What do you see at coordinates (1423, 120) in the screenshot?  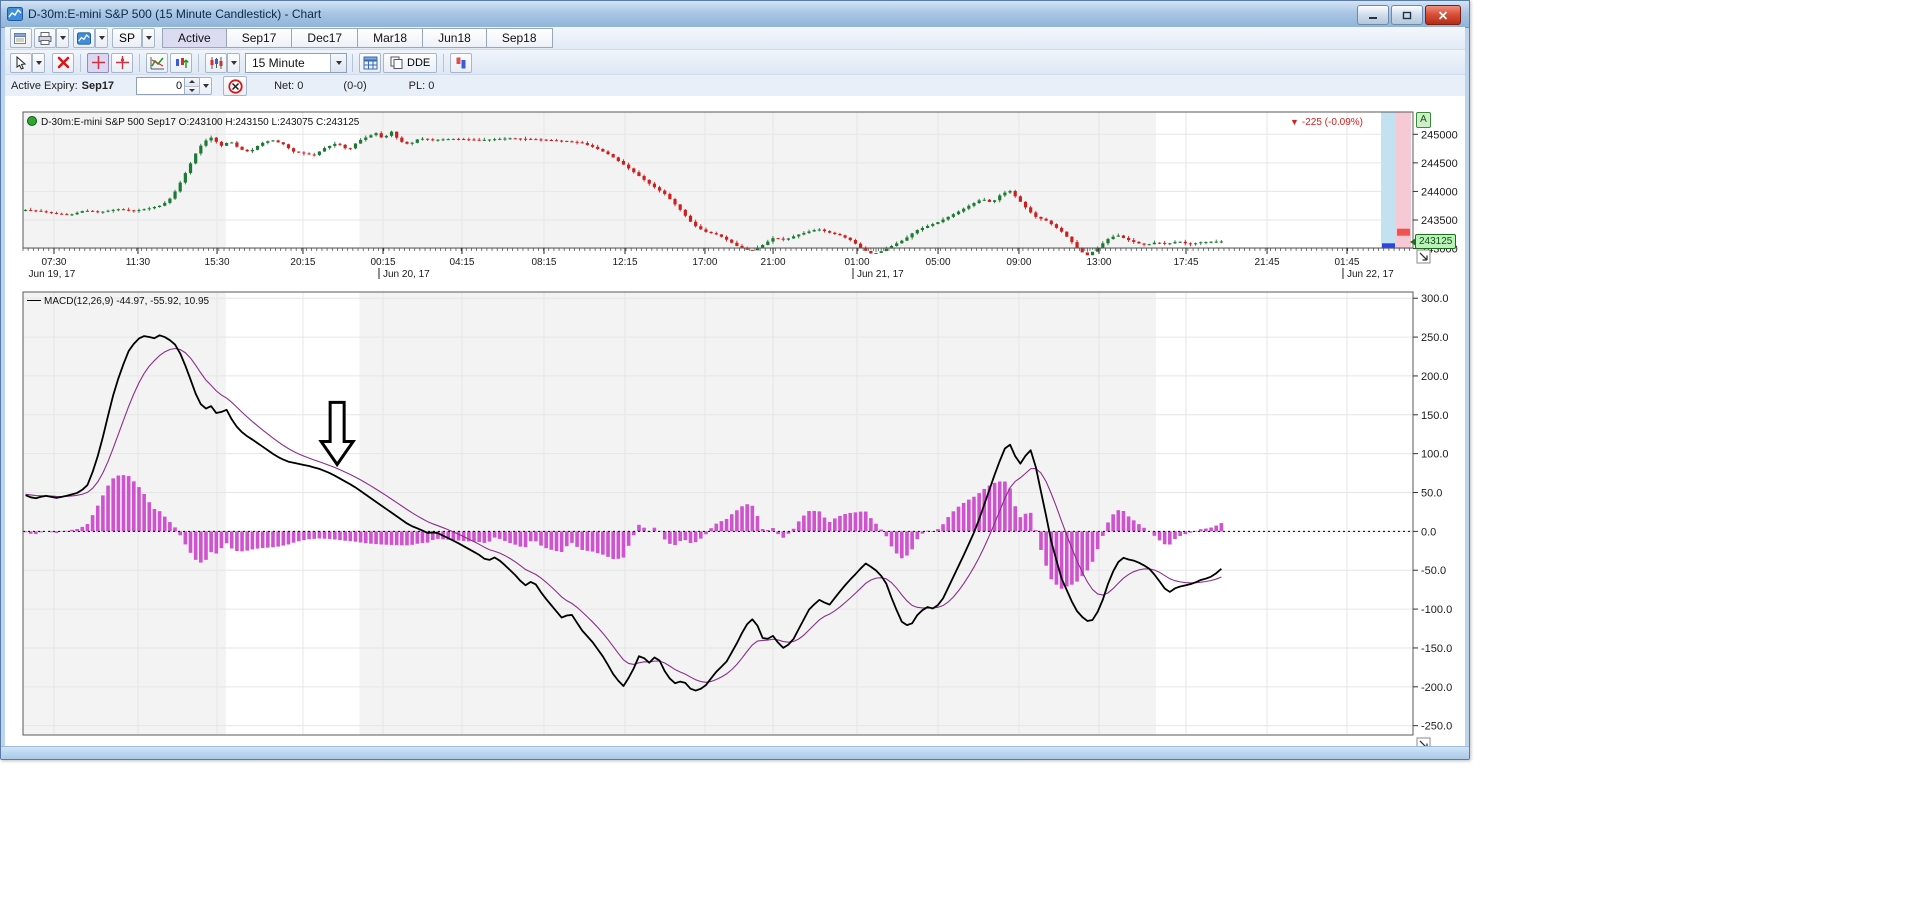 I see `auto-scale-badge: A` at bounding box center [1423, 120].